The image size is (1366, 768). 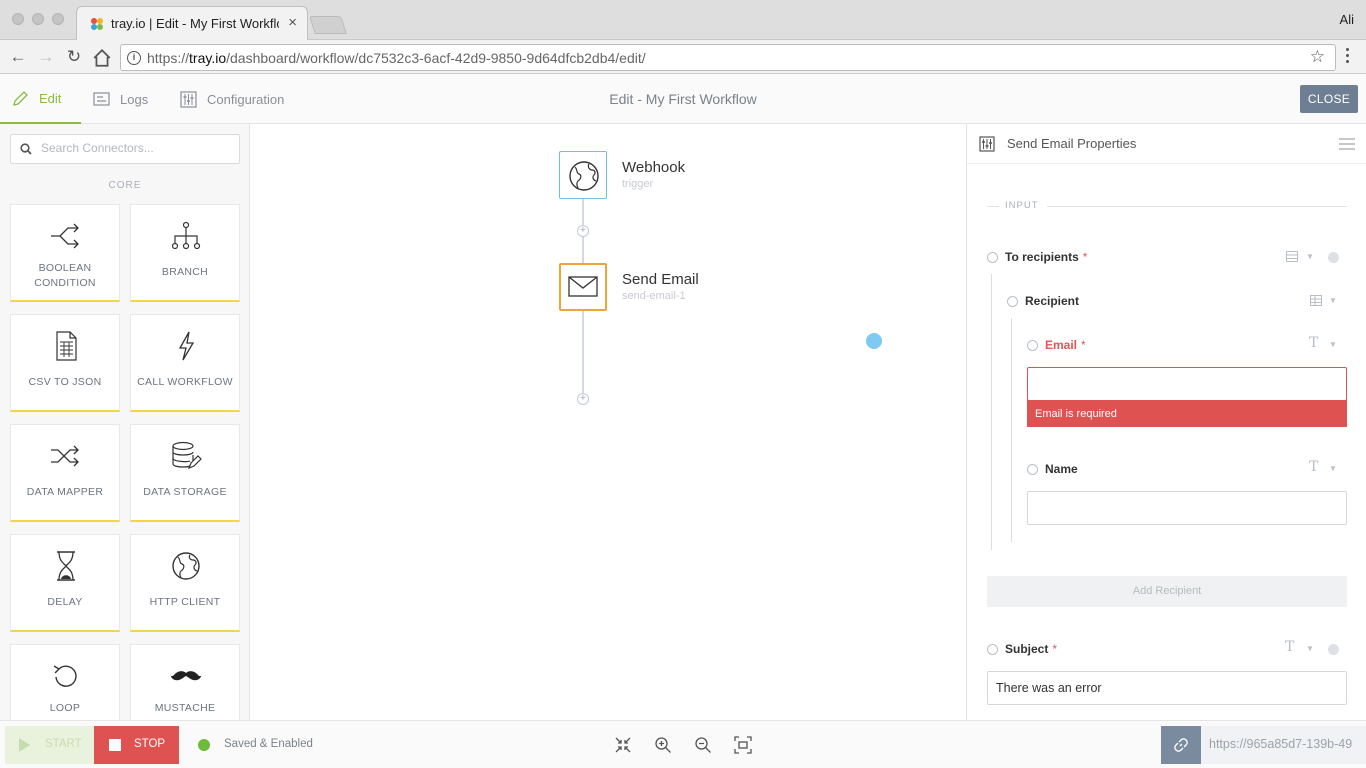 What do you see at coordinates (195, 23) in the screenshot?
I see `tab-title: tray.io | Edit - My First Workflow` at bounding box center [195, 23].